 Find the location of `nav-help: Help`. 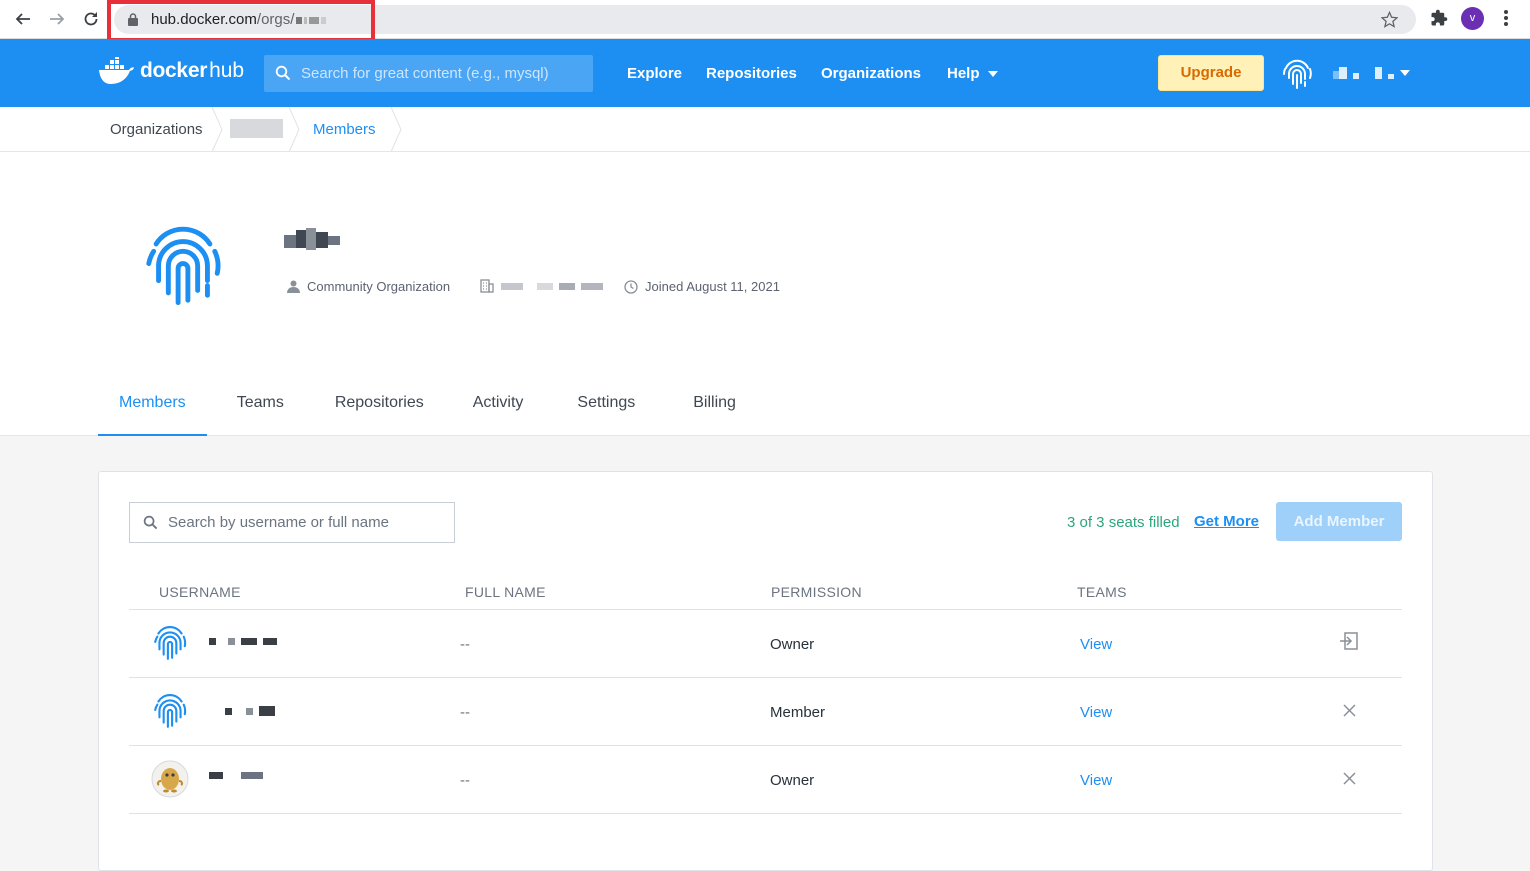

nav-help: Help is located at coordinates (972, 73).